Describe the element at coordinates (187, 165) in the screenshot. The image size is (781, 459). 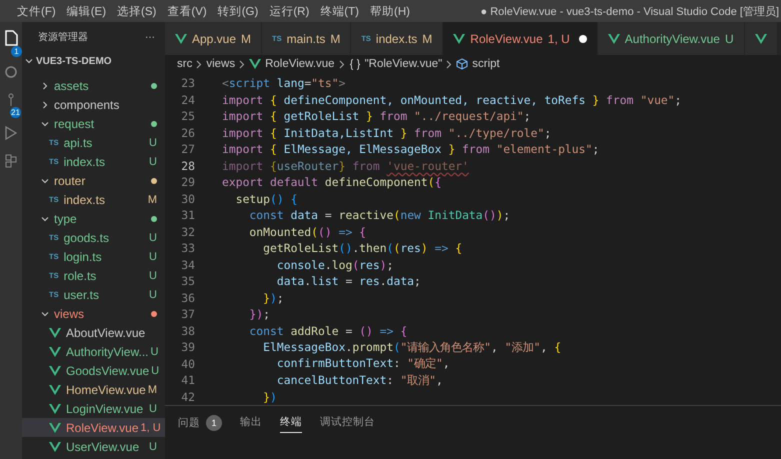
I see `line-number: 28` at that location.